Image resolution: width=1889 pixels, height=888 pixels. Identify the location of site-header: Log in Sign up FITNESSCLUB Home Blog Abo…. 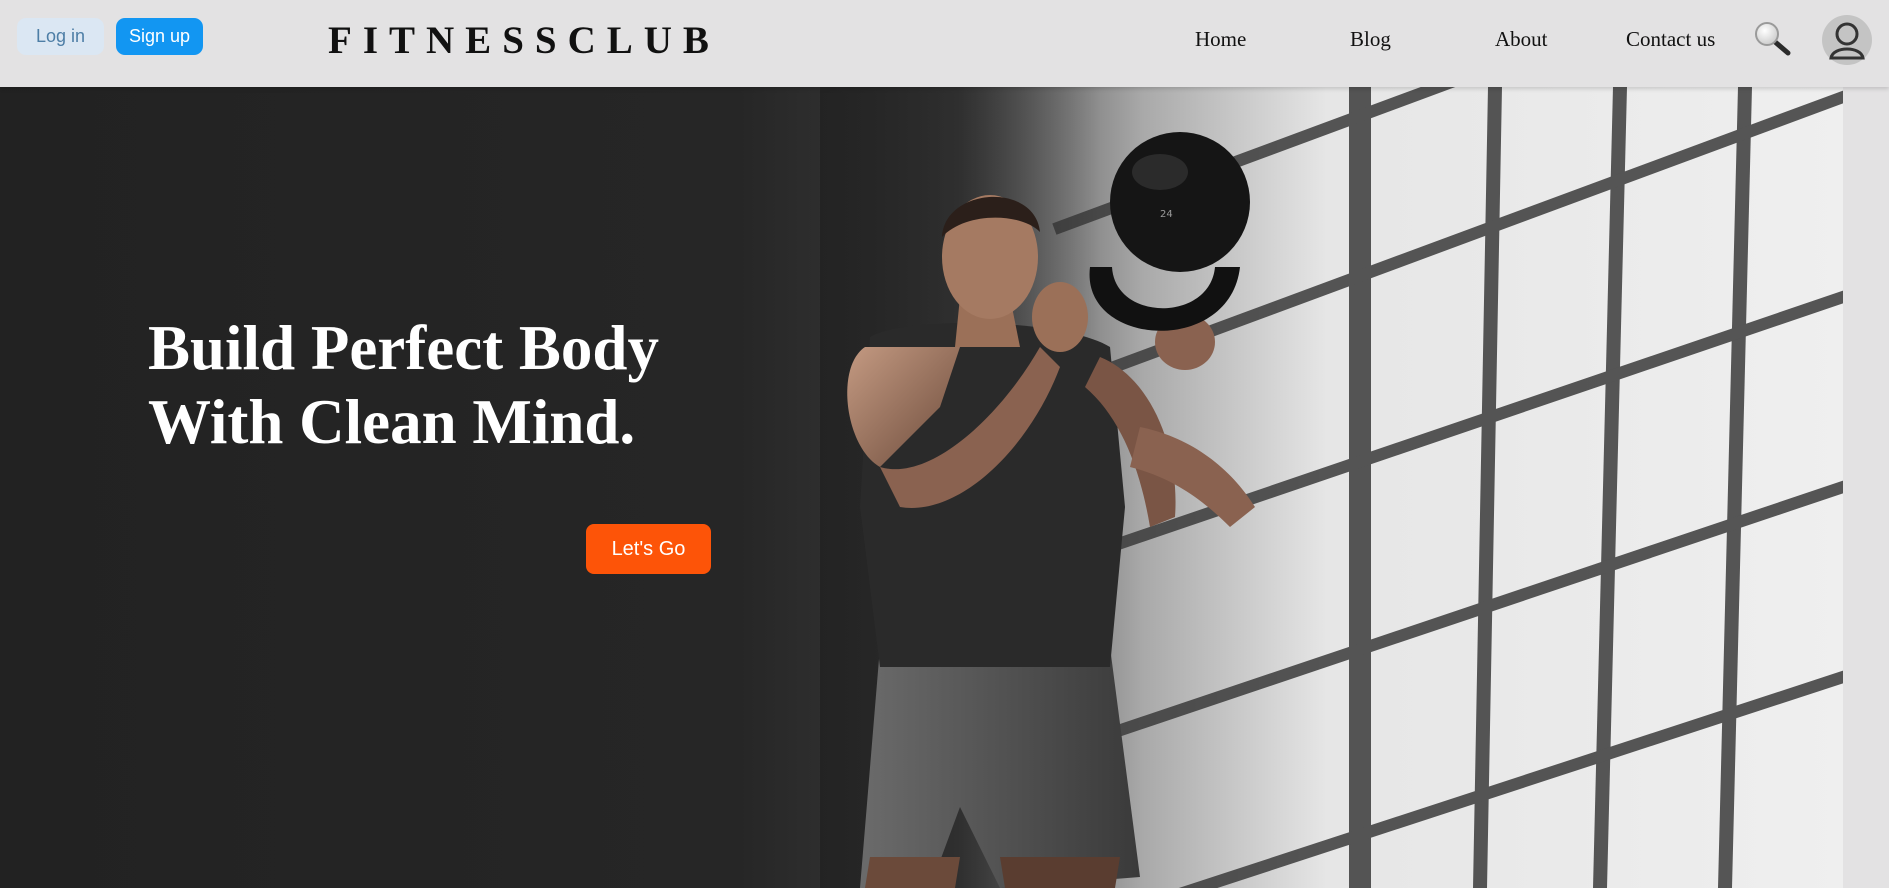
(944, 43).